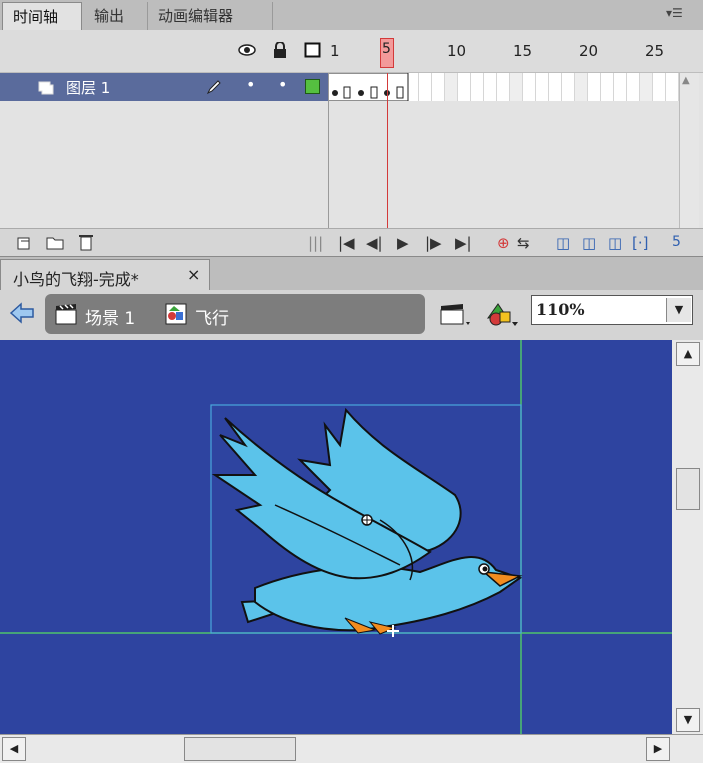  I want to click on step-back-icon: ◀|, so click(374, 243).